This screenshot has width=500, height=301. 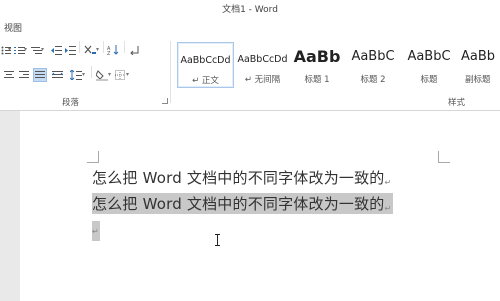 What do you see at coordinates (24, 75) in the screenshot?
I see `align-right-icon` at bounding box center [24, 75].